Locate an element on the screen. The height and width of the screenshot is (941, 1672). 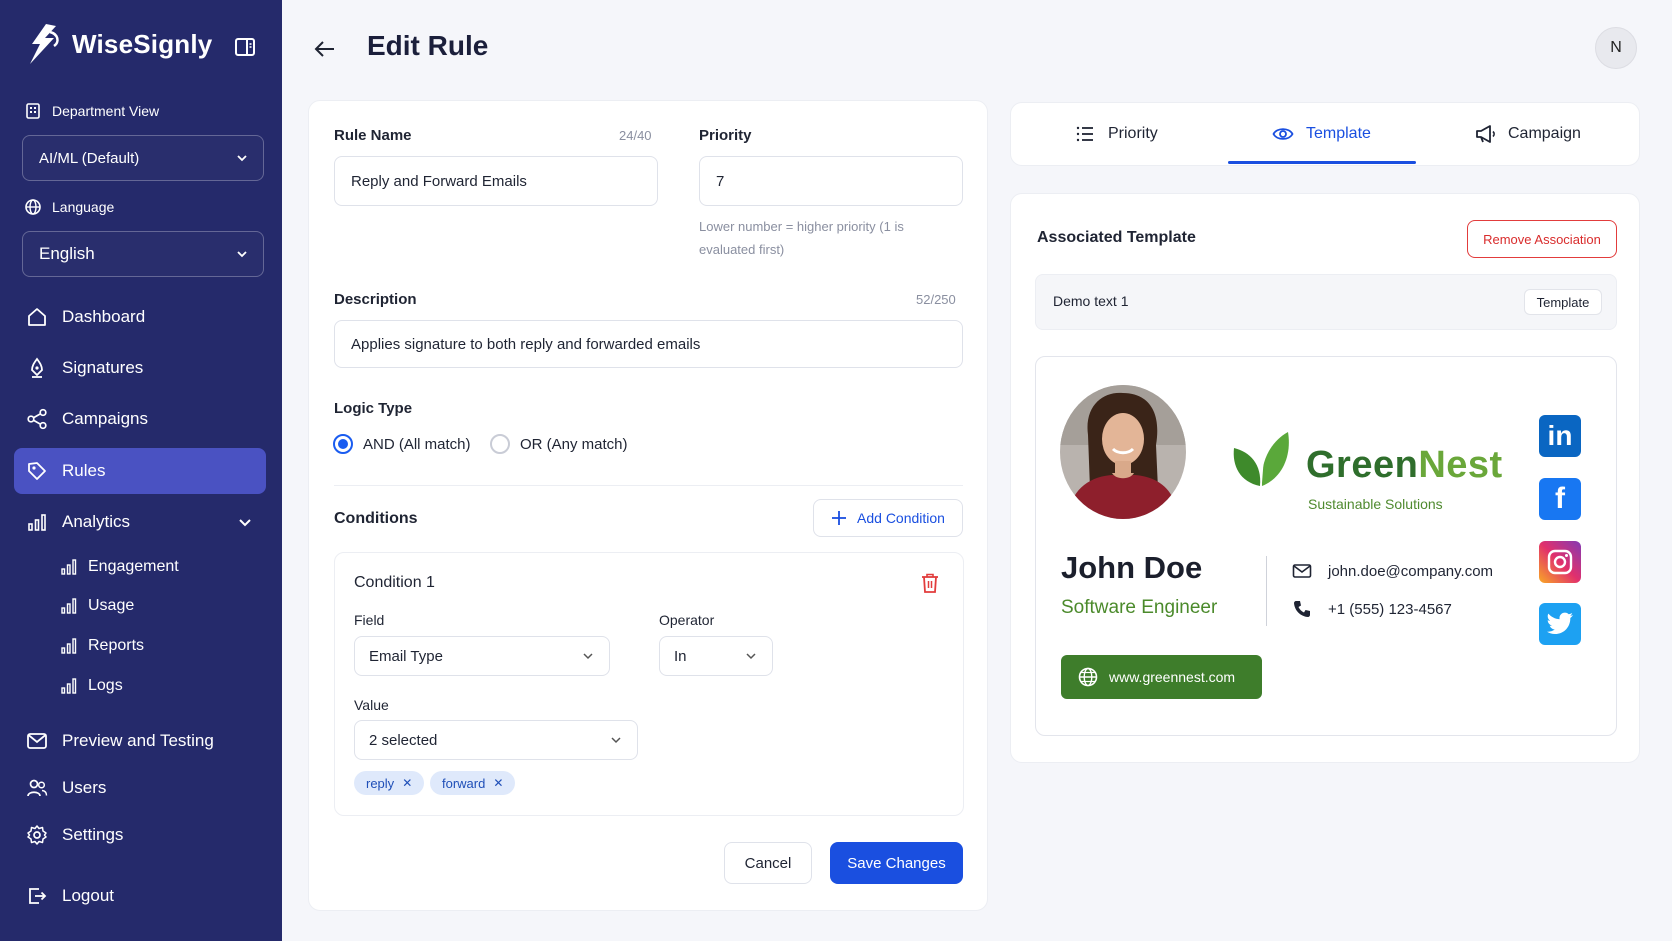
tab-campaign: Campaign is located at coordinates (1527, 134).